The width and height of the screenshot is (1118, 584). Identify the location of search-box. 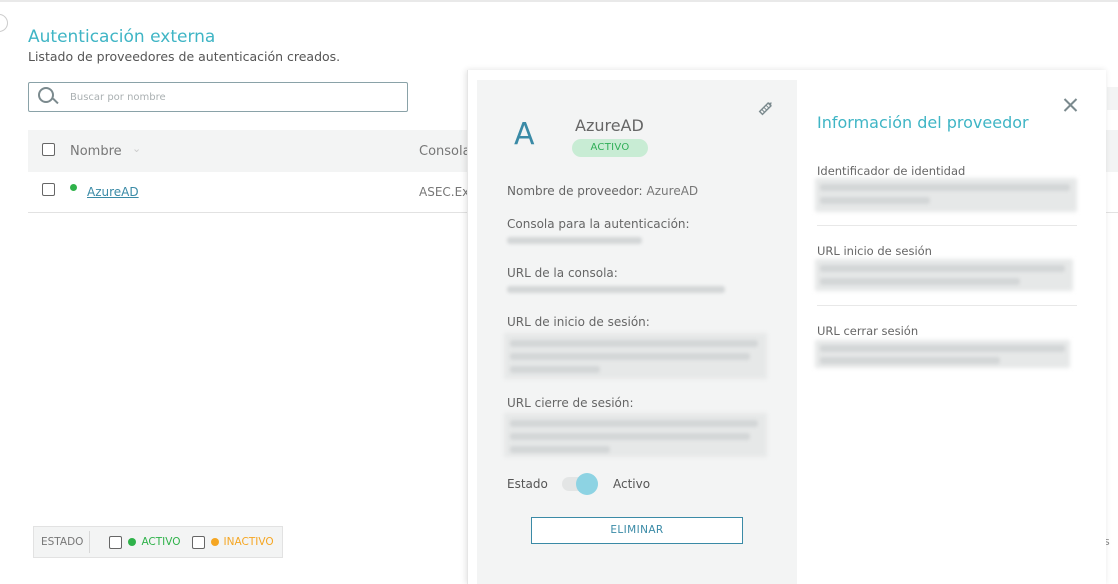
(218, 97).